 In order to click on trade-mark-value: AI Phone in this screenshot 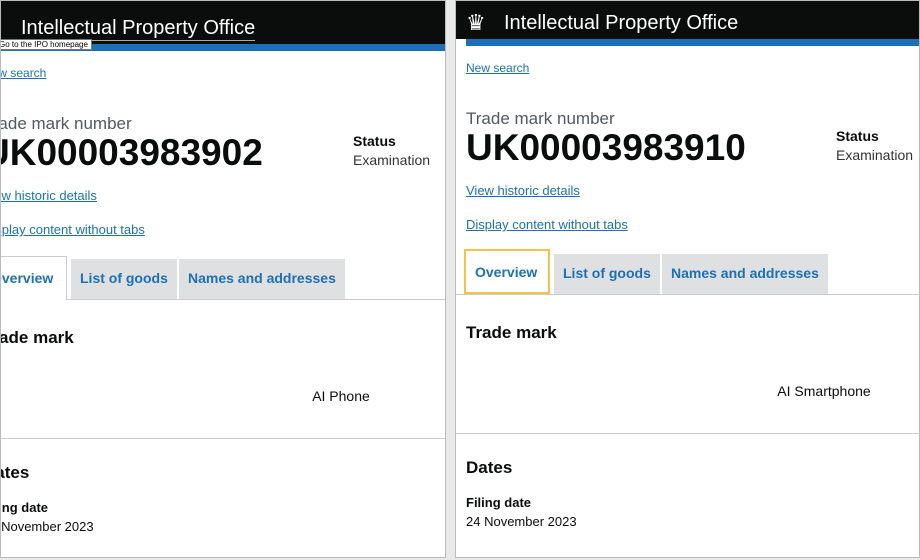, I will do `click(341, 396)`.